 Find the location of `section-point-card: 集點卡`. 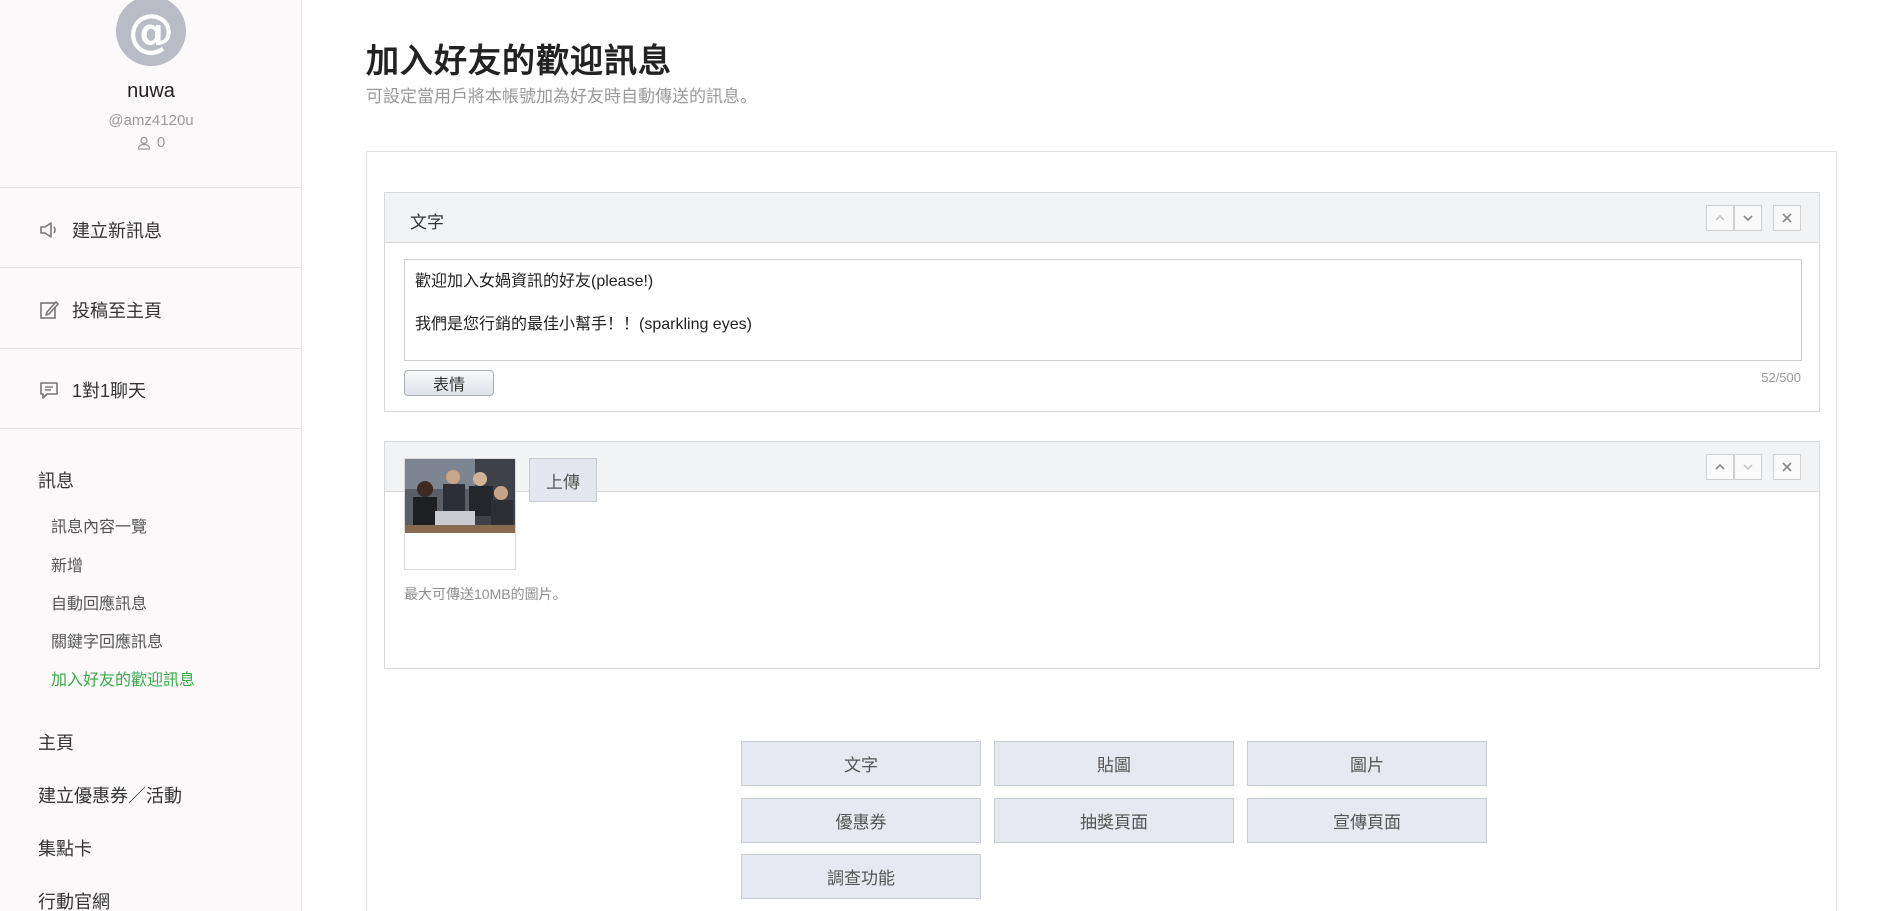

section-point-card: 集點卡 is located at coordinates (65, 848).